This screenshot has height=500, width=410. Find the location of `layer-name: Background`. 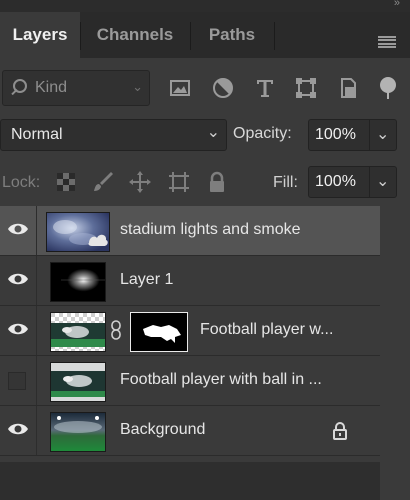

layer-name: Background is located at coordinates (162, 430).